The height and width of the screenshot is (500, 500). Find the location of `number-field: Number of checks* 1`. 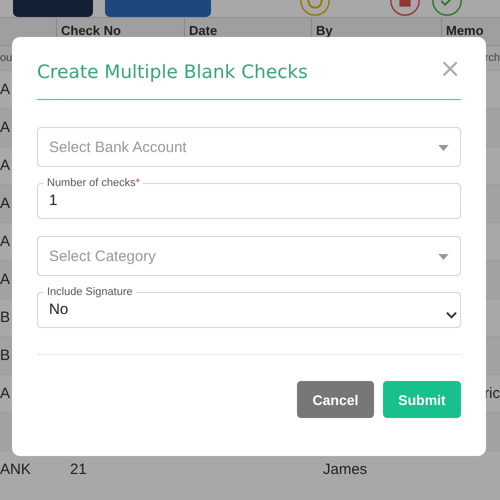

number-field: Number of checks* 1 is located at coordinates (249, 198).